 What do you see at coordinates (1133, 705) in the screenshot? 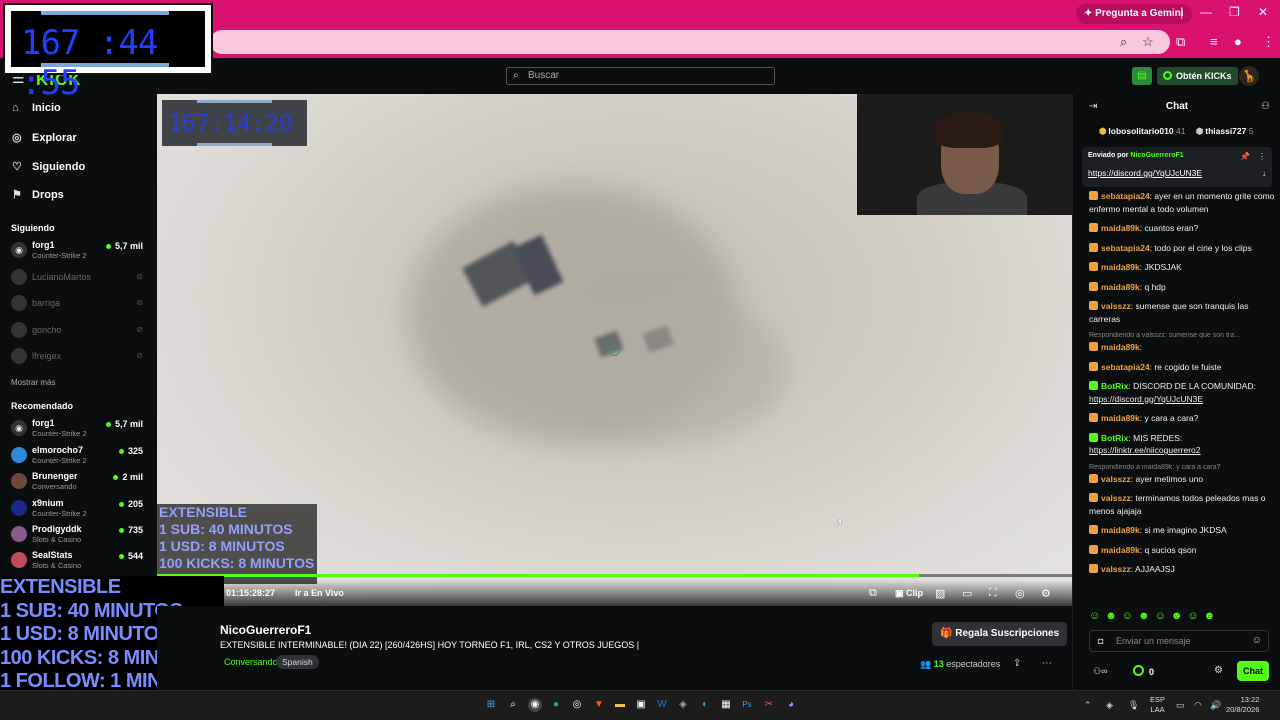
I see `microphone-icon: 🎙` at bounding box center [1133, 705].